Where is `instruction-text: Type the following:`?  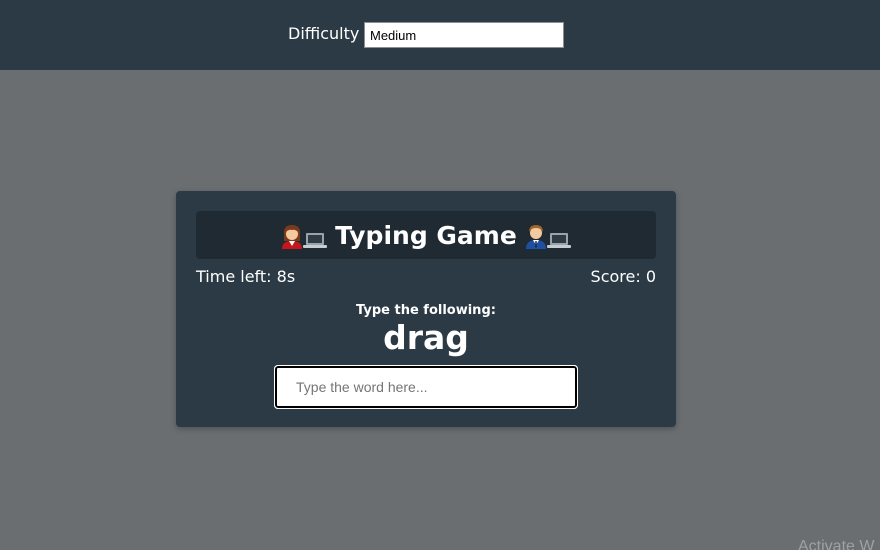 instruction-text: Type the following: is located at coordinates (426, 310).